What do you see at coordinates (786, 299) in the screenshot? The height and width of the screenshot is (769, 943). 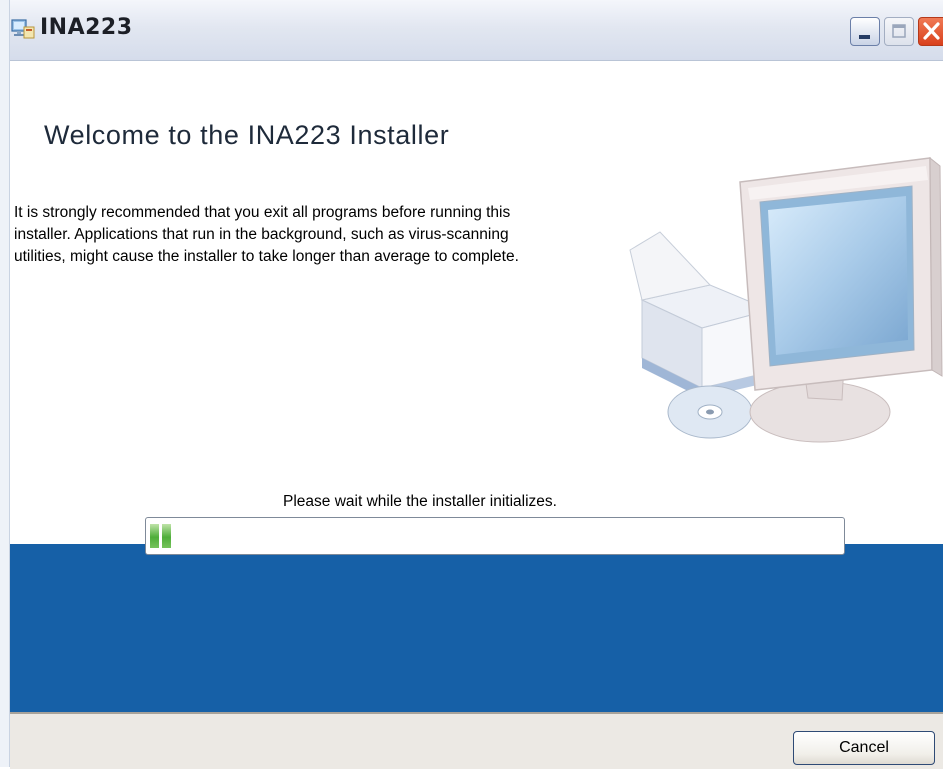 I see `computer-installation-illustration` at bounding box center [786, 299].